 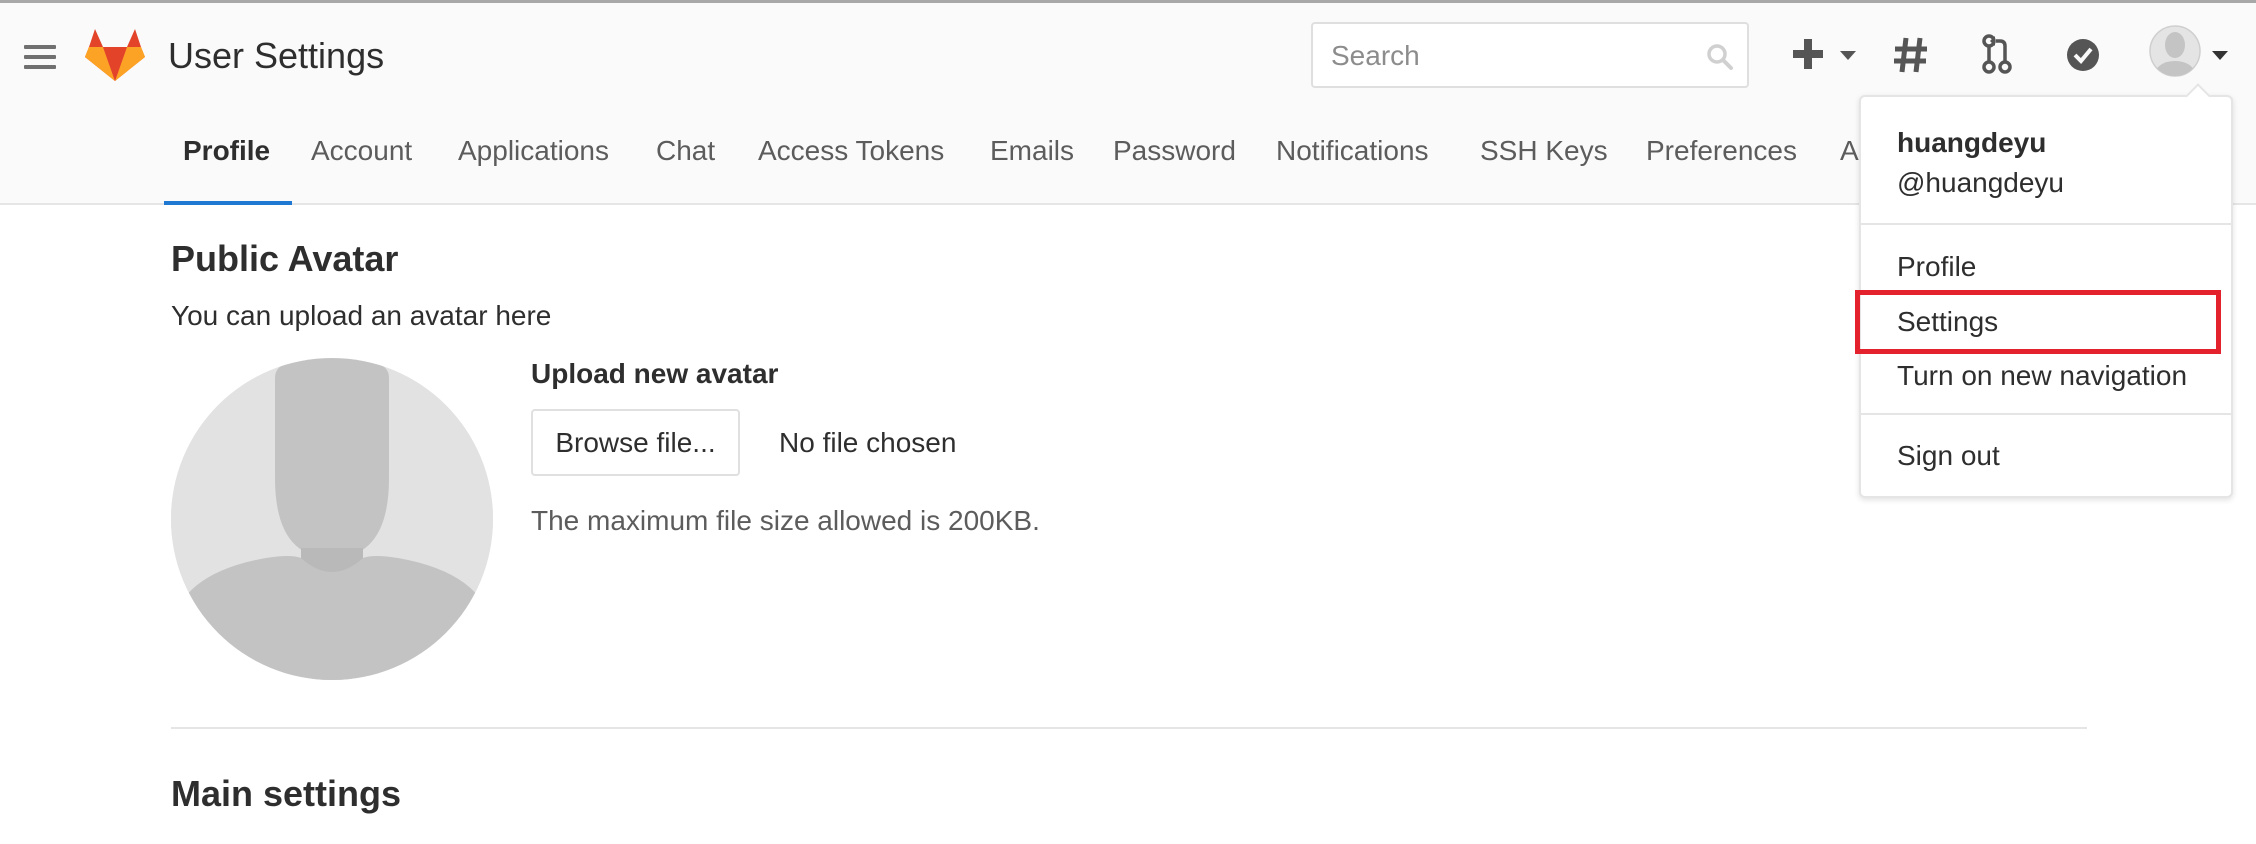 What do you see at coordinates (40, 57) in the screenshot?
I see `menu-icon` at bounding box center [40, 57].